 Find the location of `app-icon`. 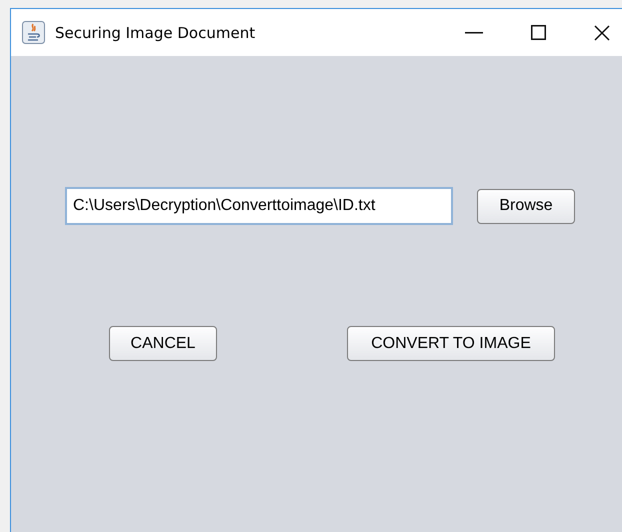

app-icon is located at coordinates (33, 32).